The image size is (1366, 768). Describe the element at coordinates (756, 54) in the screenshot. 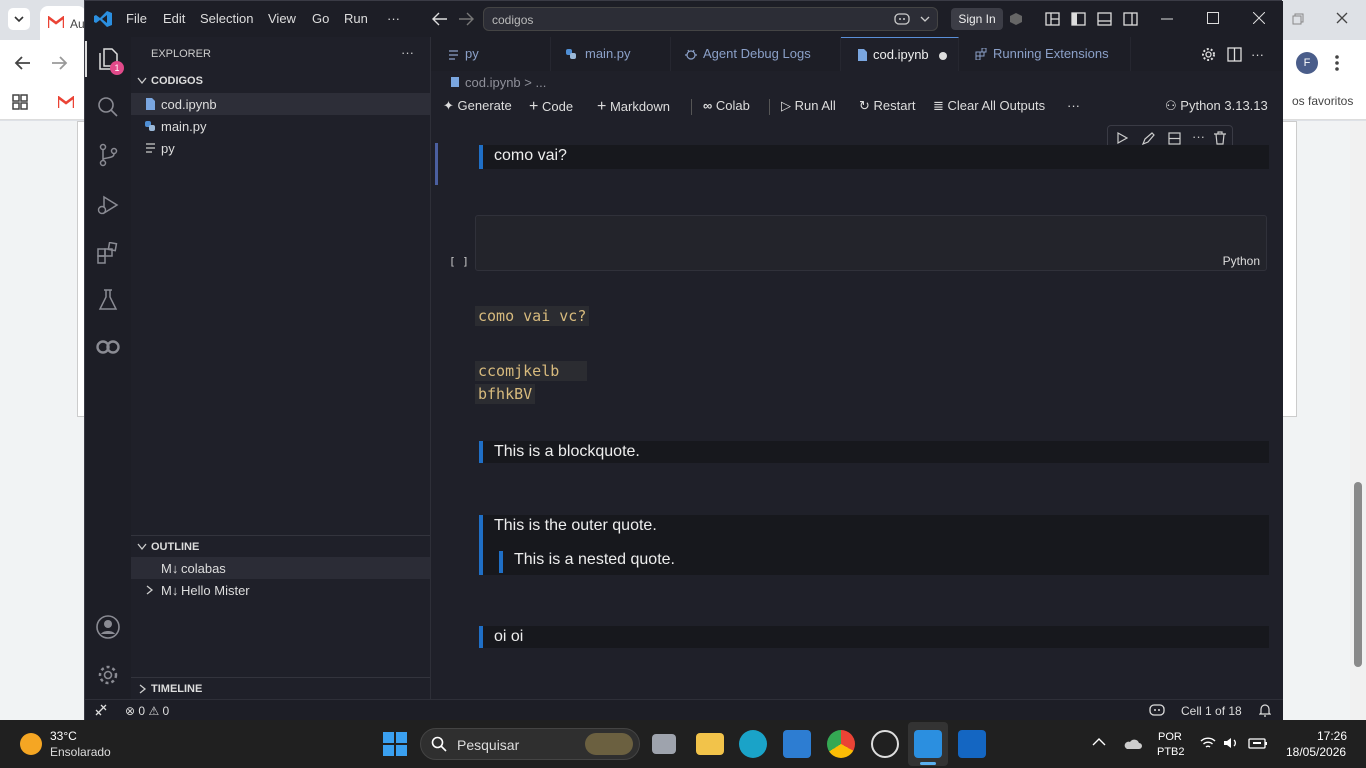

I see `tab-agent-debug-logs: Agent Debug Logs` at that location.